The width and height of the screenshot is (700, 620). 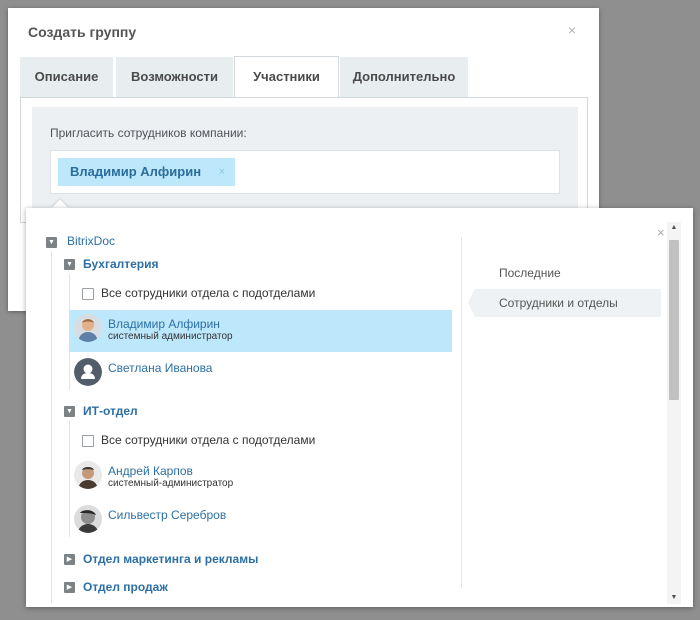 What do you see at coordinates (148, 133) in the screenshot?
I see `invite-label: Пригласить сотрудников компании:` at bounding box center [148, 133].